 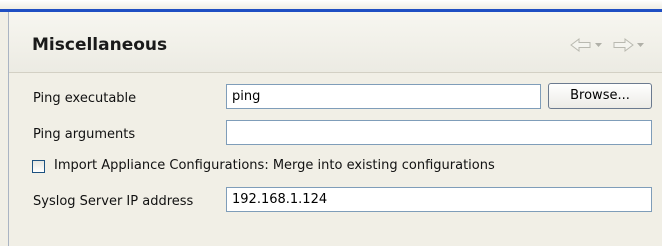 I want to click on syslog-server-label: Syslog Server IP address, so click(x=113, y=201).